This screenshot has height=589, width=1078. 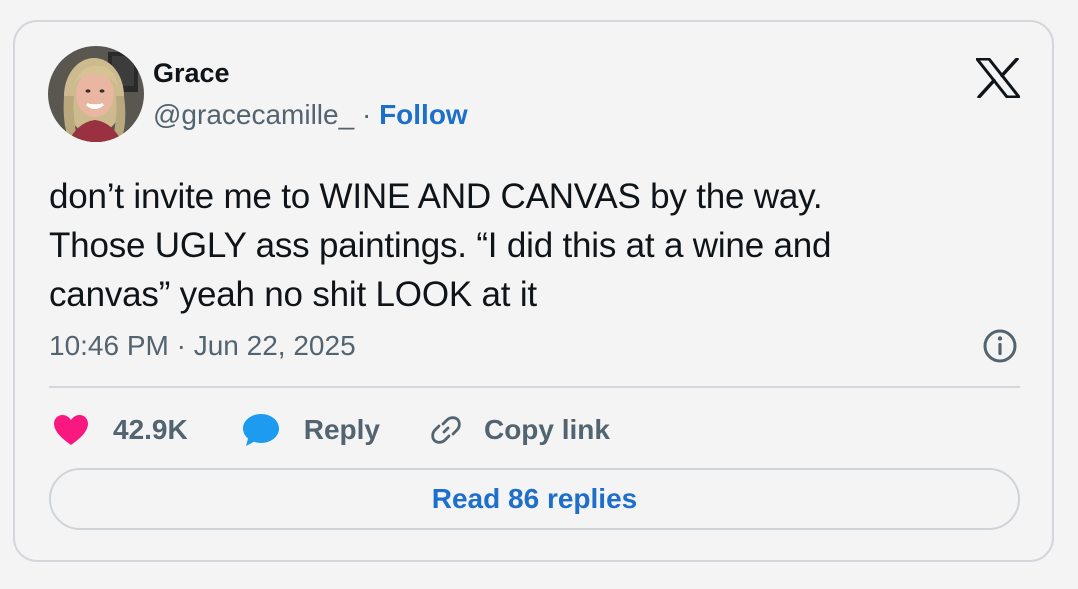 I want to click on link-icon, so click(x=446, y=430).